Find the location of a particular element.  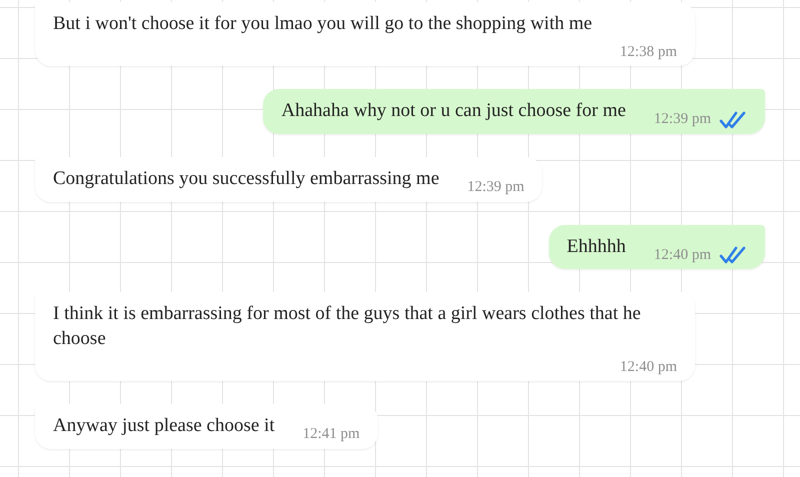

message-time: 12:38 pm is located at coordinates (648, 52).